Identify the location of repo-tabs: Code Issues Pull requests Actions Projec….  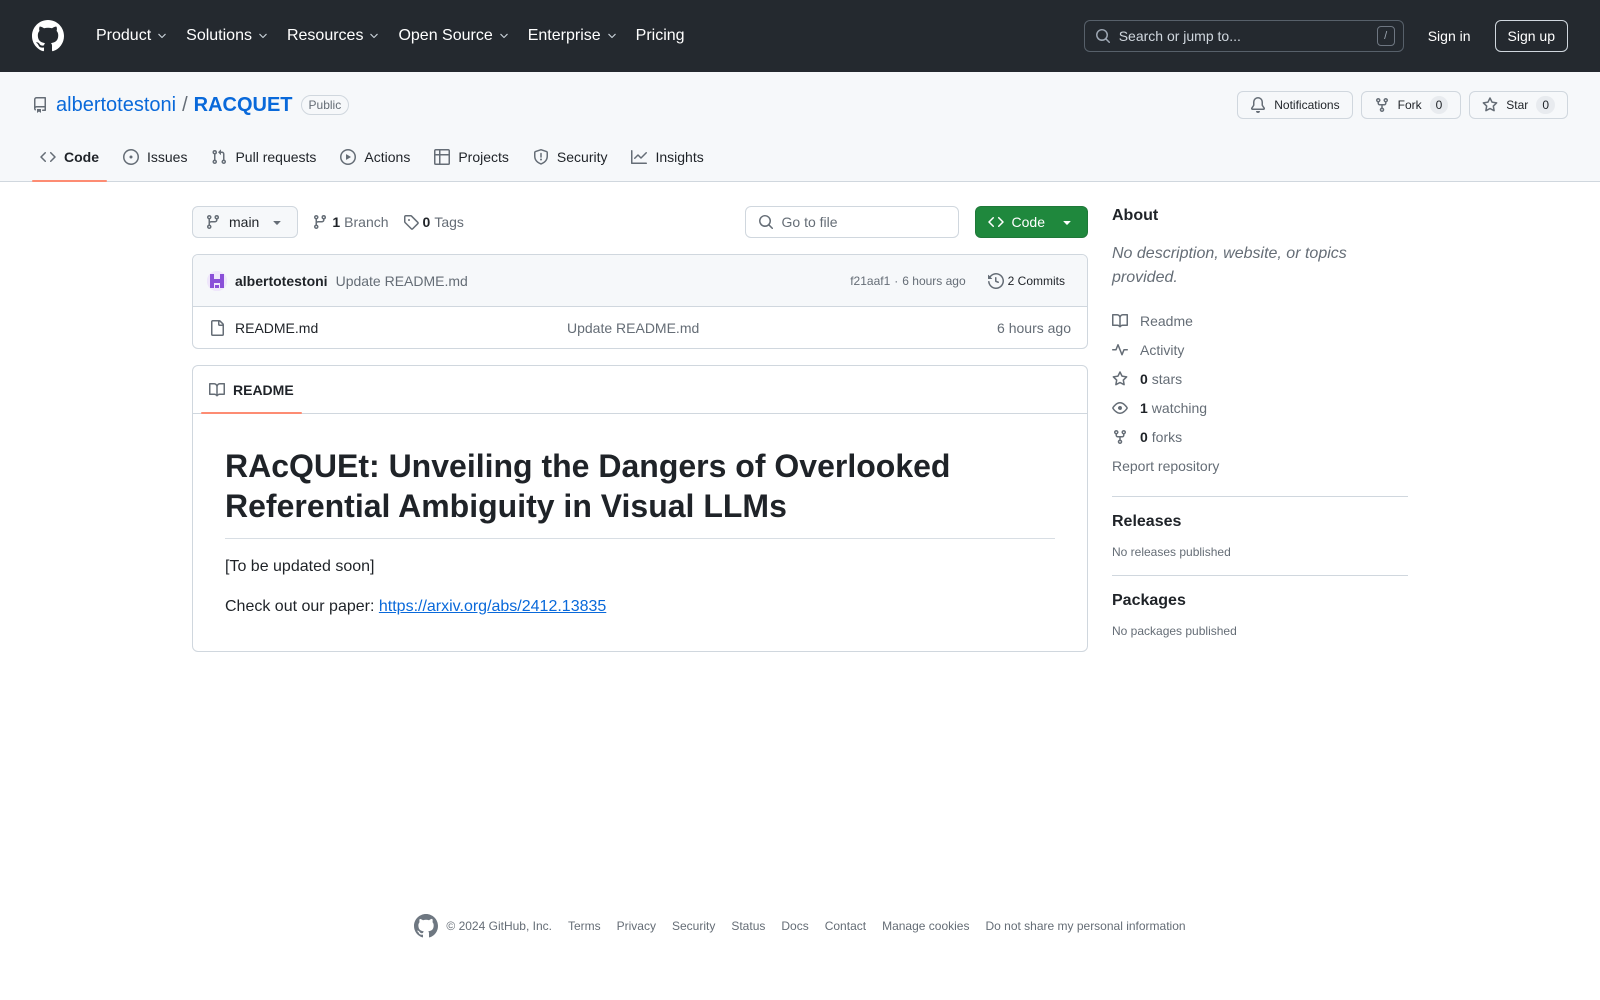
(376, 157).